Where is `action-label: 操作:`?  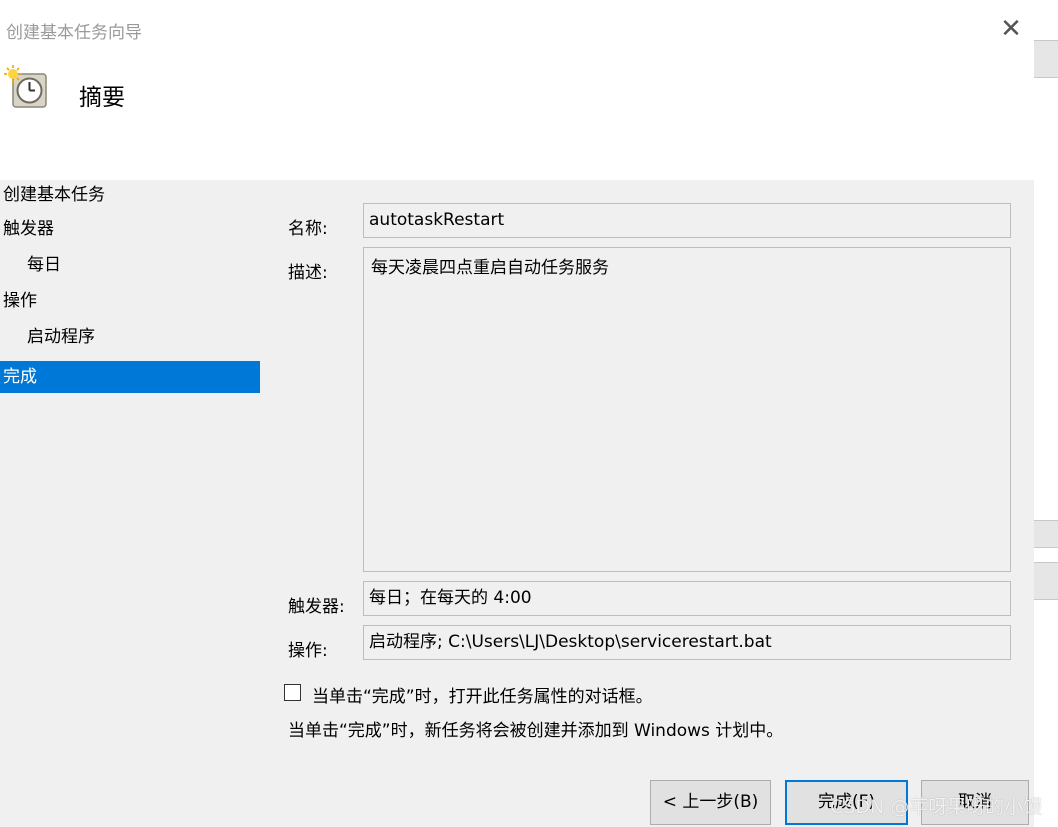 action-label: 操作: is located at coordinates (308, 651).